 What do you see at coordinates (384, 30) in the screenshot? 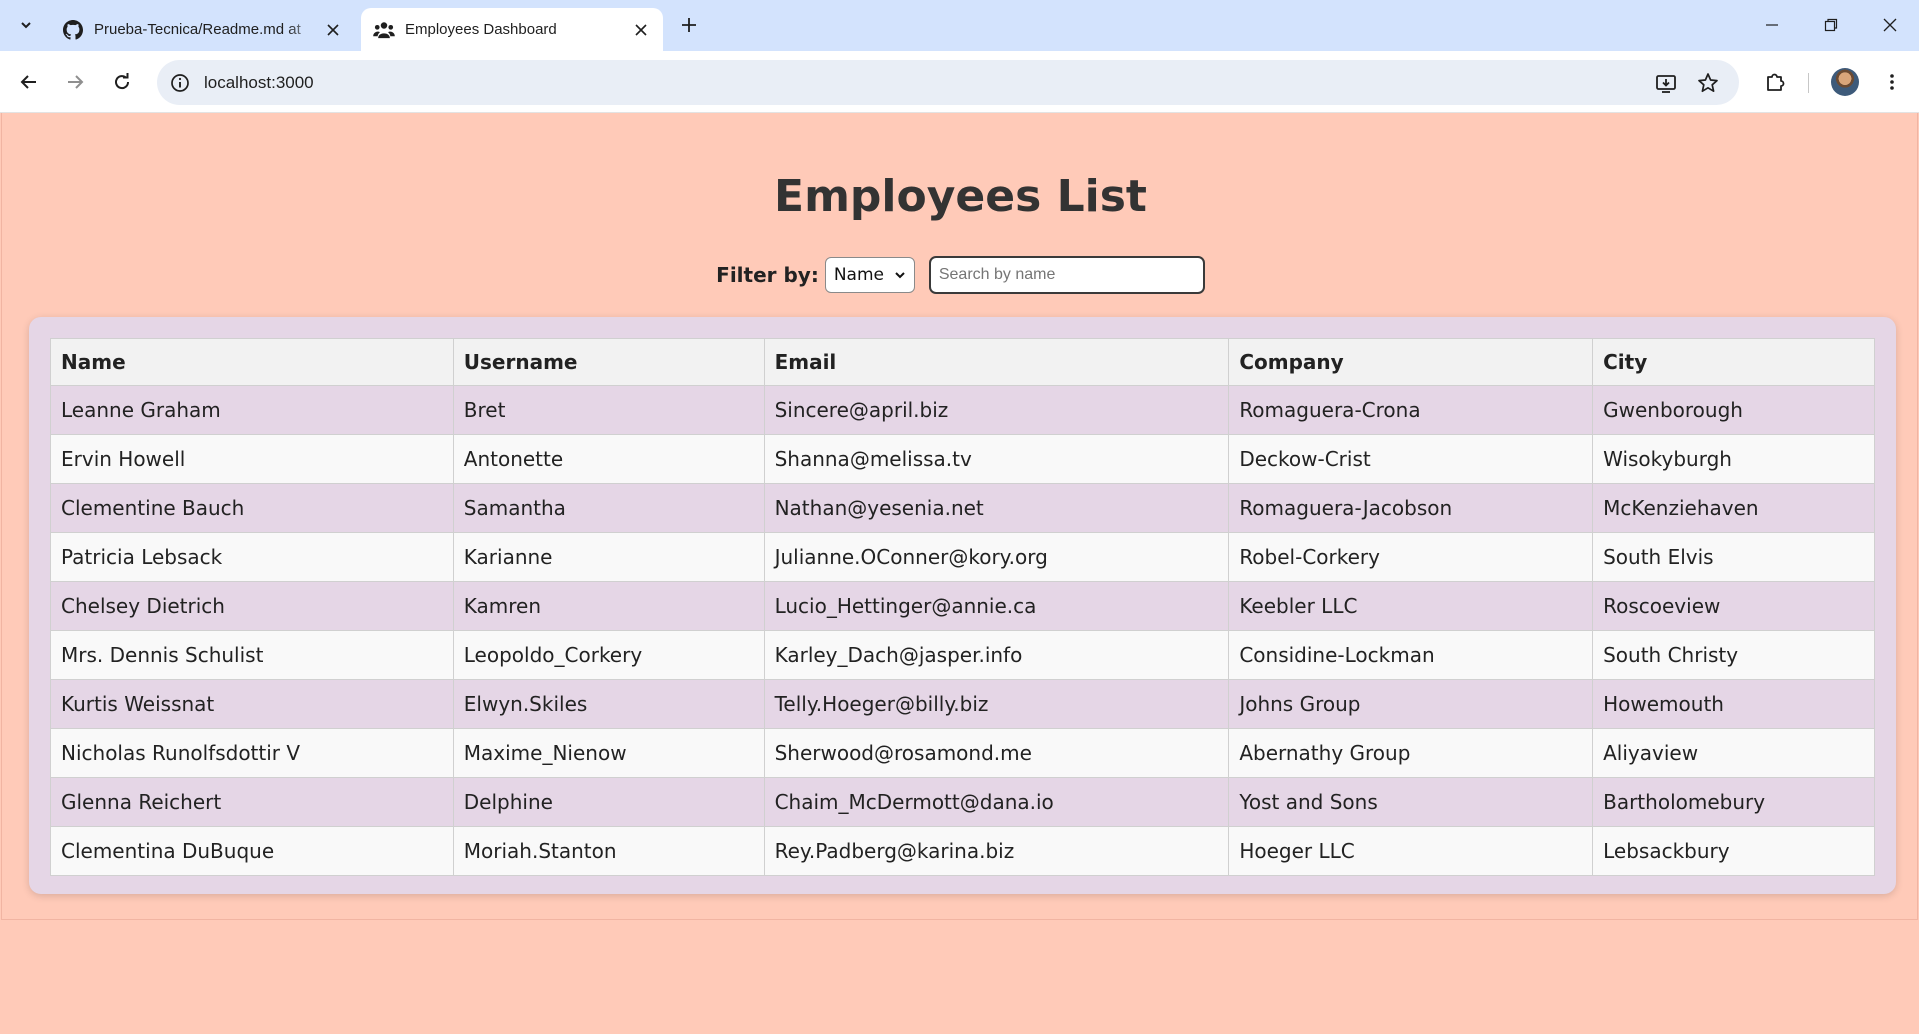
I see `users-icon` at bounding box center [384, 30].